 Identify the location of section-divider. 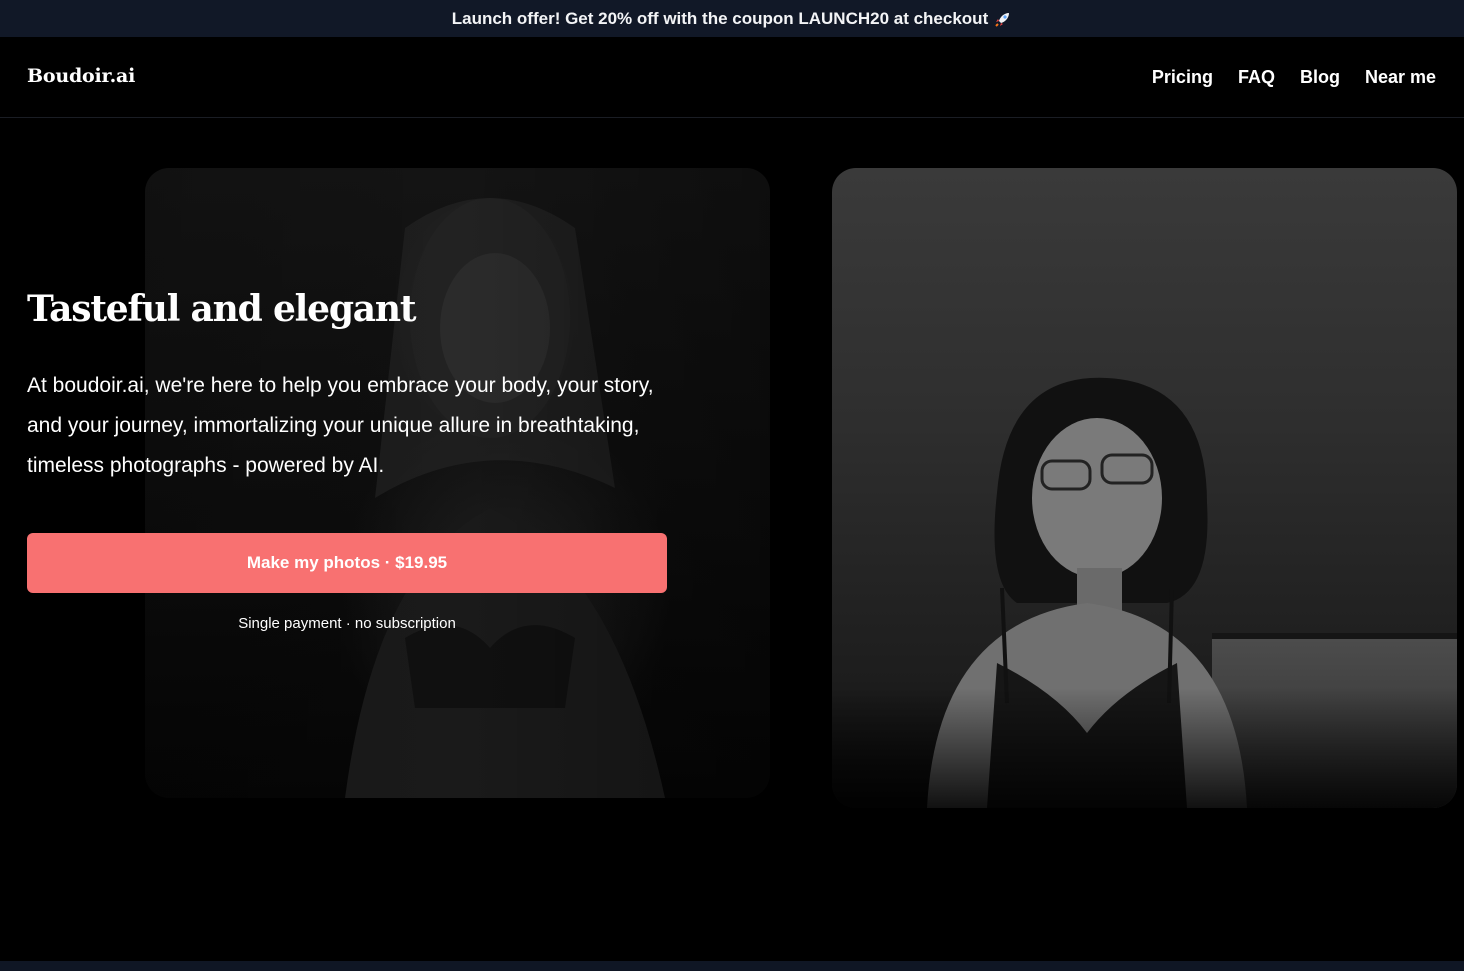
(732, 966).